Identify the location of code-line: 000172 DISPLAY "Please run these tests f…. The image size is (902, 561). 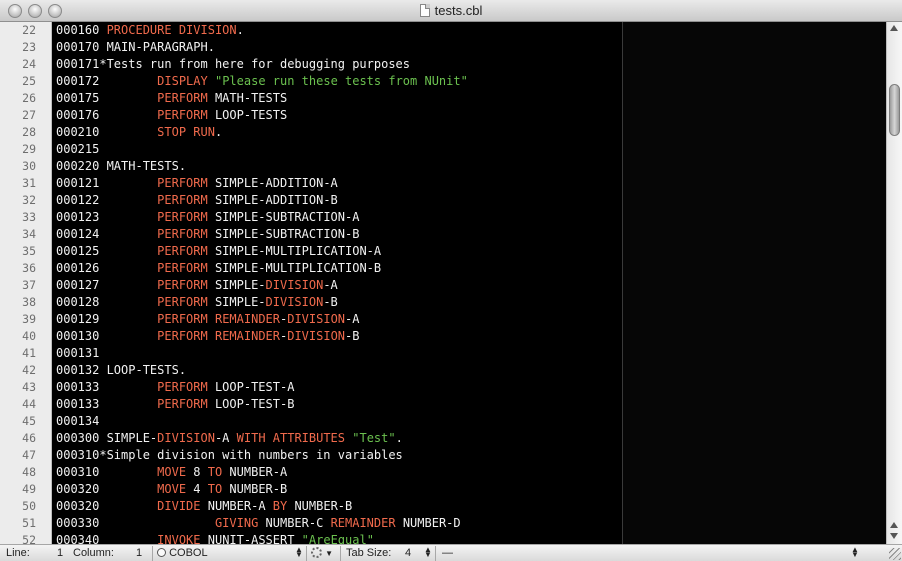
(260, 81).